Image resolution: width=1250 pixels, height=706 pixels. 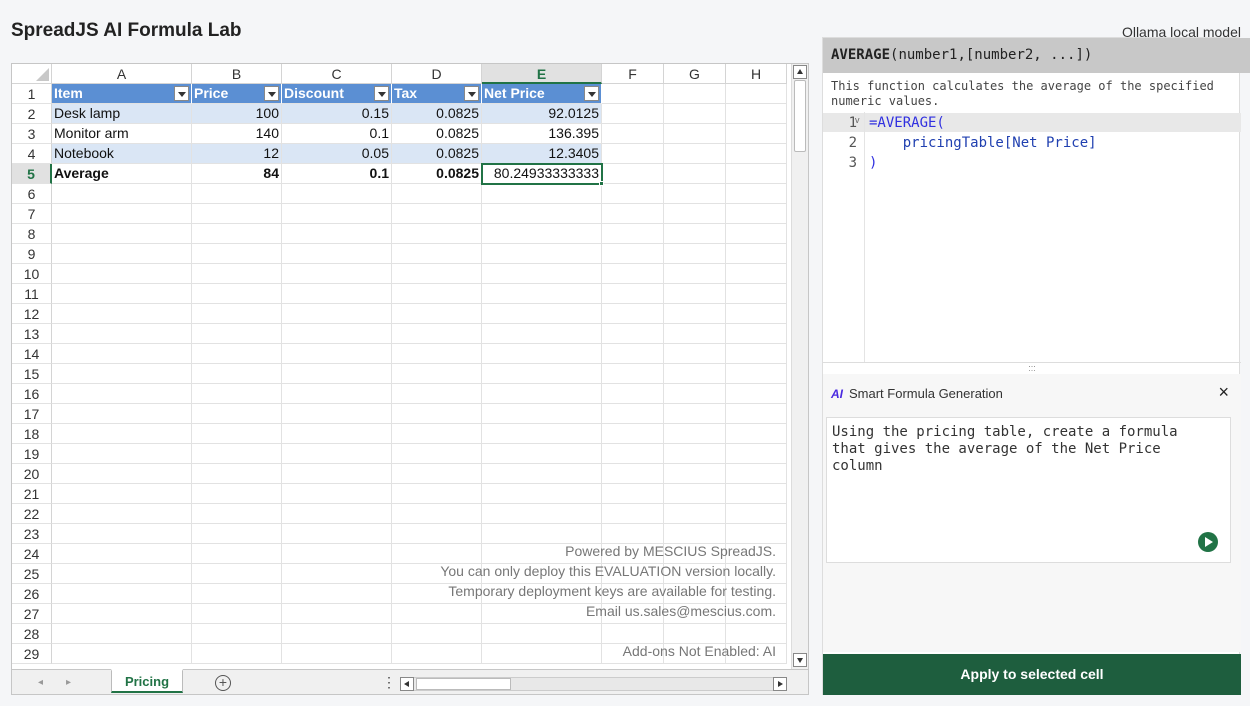 What do you see at coordinates (237, 374) in the screenshot?
I see `cell-b15` at bounding box center [237, 374].